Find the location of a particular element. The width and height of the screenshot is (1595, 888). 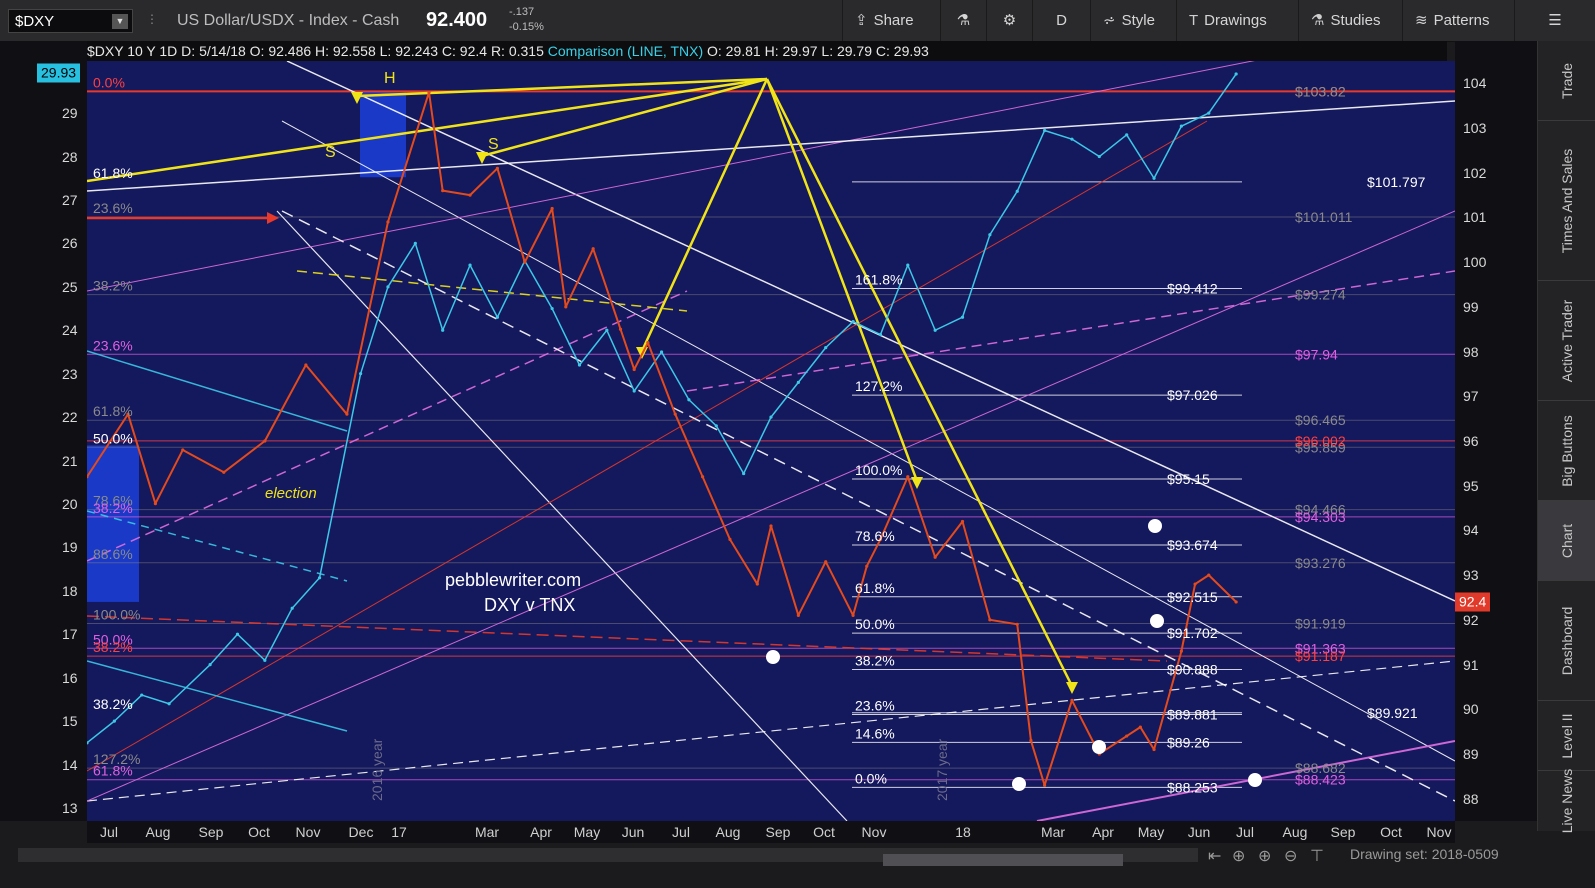

x-tick-3: Oct is located at coordinates (259, 832).